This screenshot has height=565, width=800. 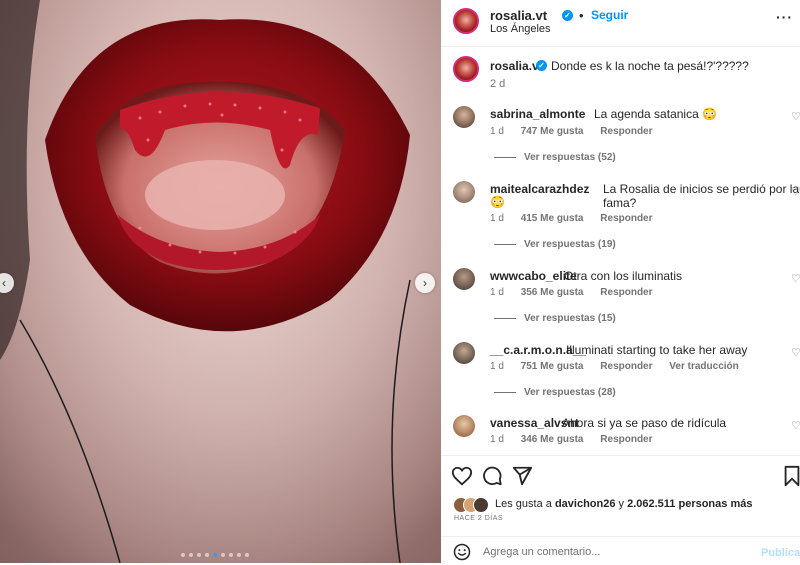 I want to click on post-header: rosalia.vt ✓ • Seguir Los Ángeles ···, so click(x=620, y=23).